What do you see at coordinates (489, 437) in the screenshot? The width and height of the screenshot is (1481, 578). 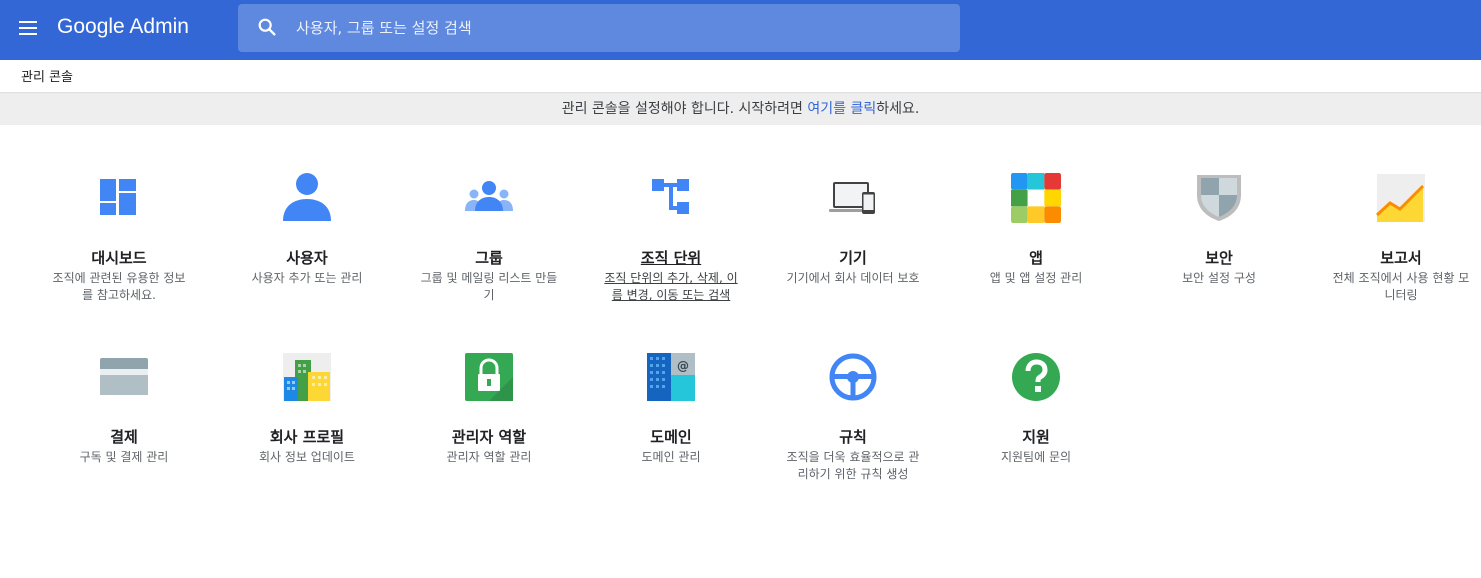 I see `tile-title: 관리자 역할` at bounding box center [489, 437].